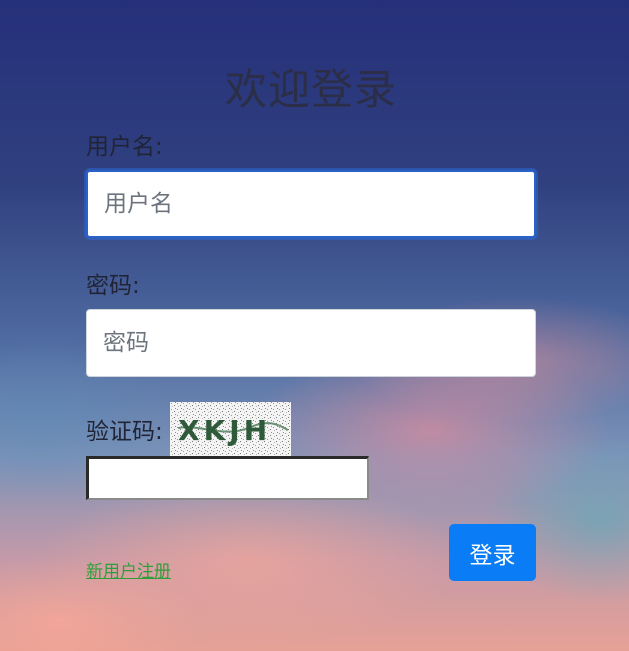  Describe the element at coordinates (492, 552) in the screenshot. I see `login-button: 登录` at that location.